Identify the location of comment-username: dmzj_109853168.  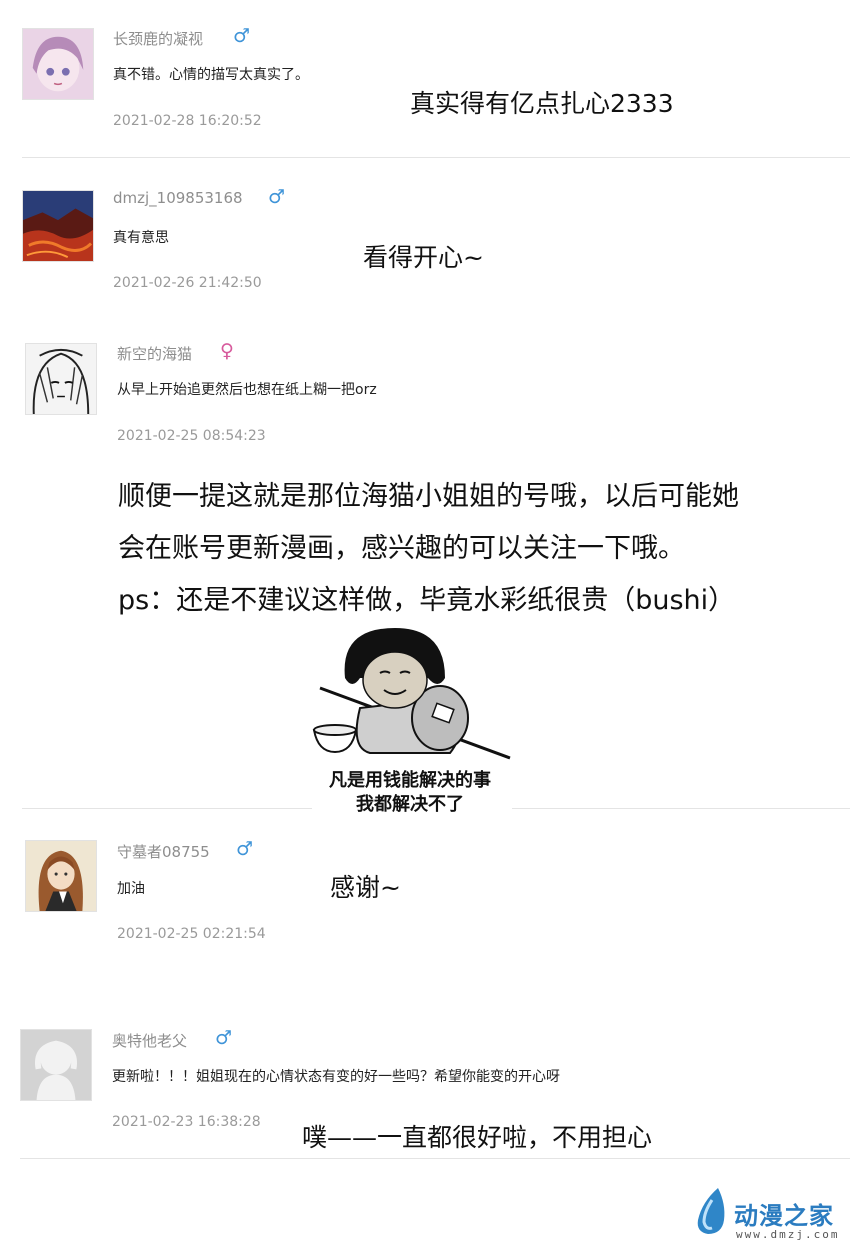
(178, 198).